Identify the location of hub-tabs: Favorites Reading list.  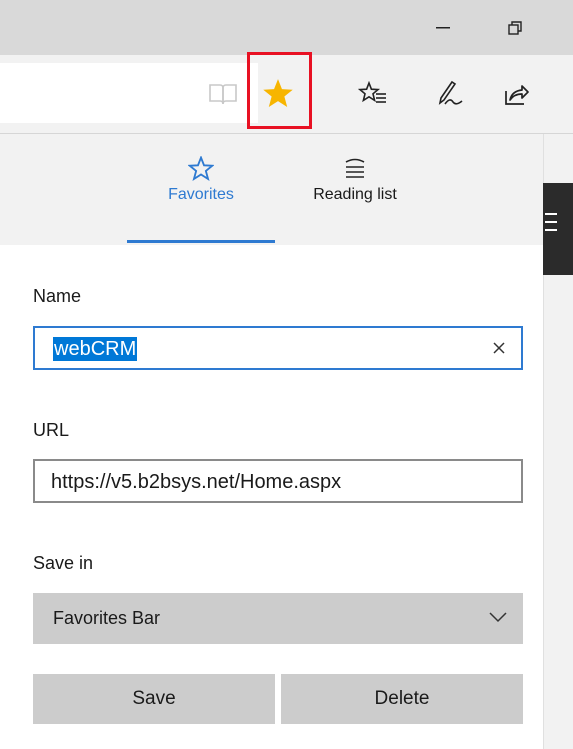
(271, 189).